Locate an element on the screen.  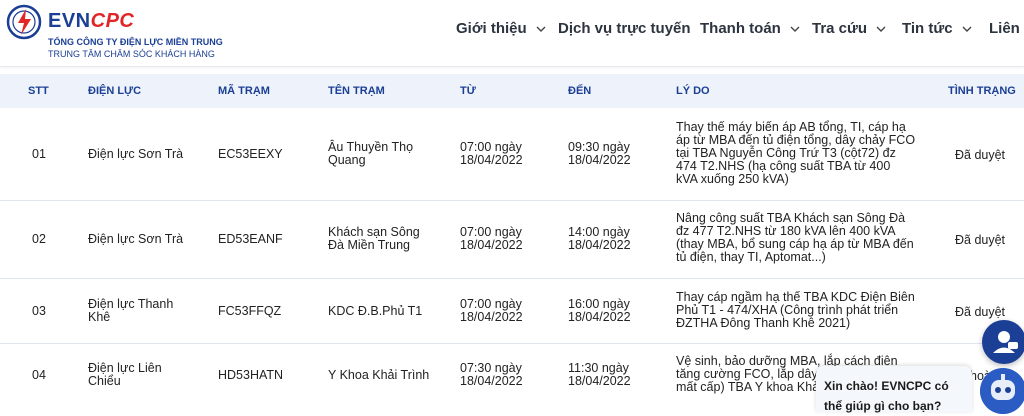
nav-item-gioi-thieu: Giới thiệu is located at coordinates (501, 28).